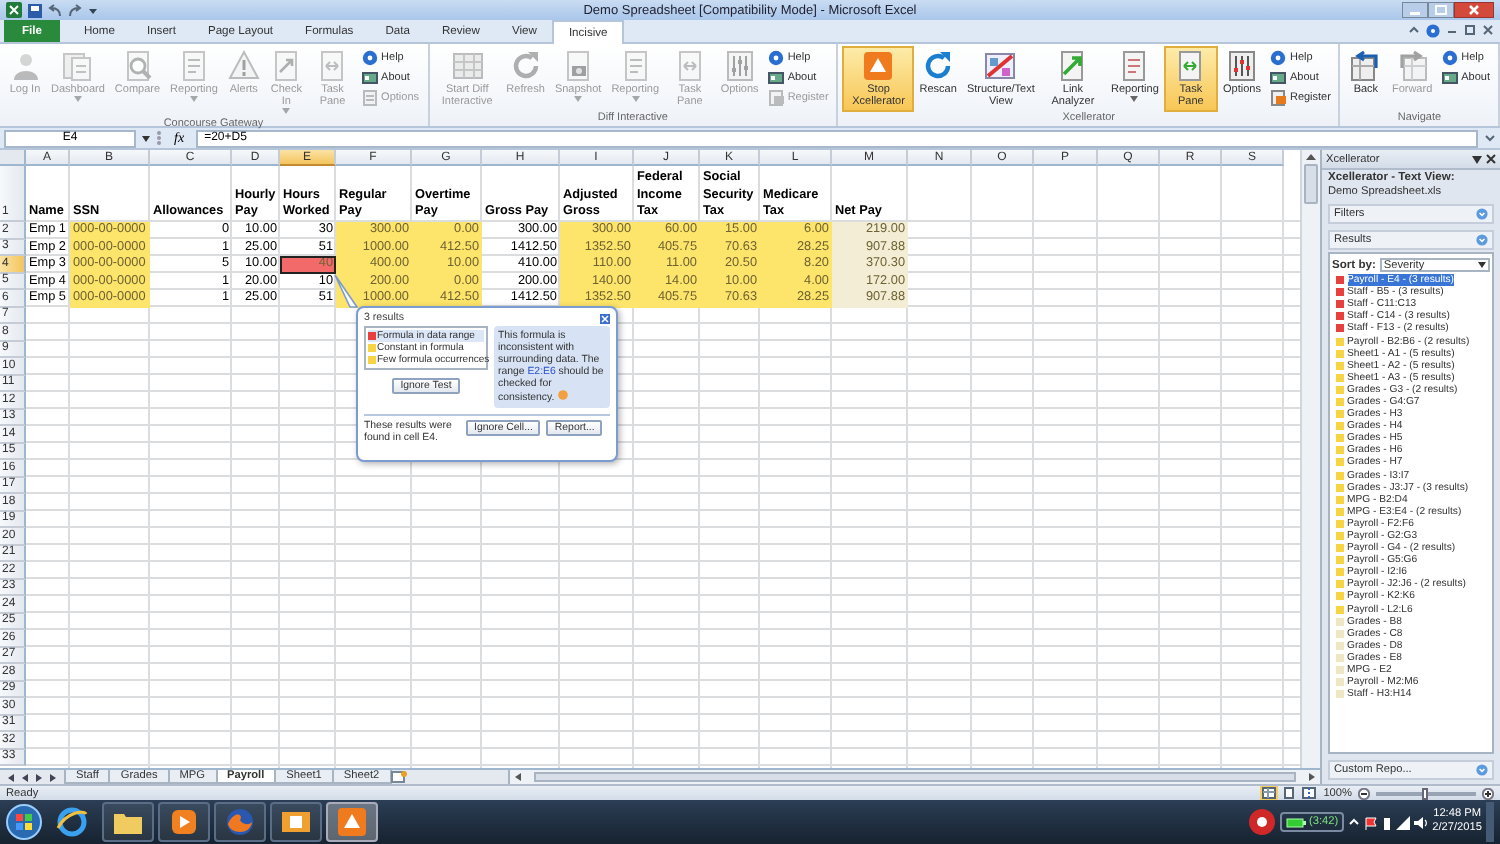 The width and height of the screenshot is (1500, 844). What do you see at coordinates (39, 777) in the screenshot?
I see `next-sheet-icon` at bounding box center [39, 777].